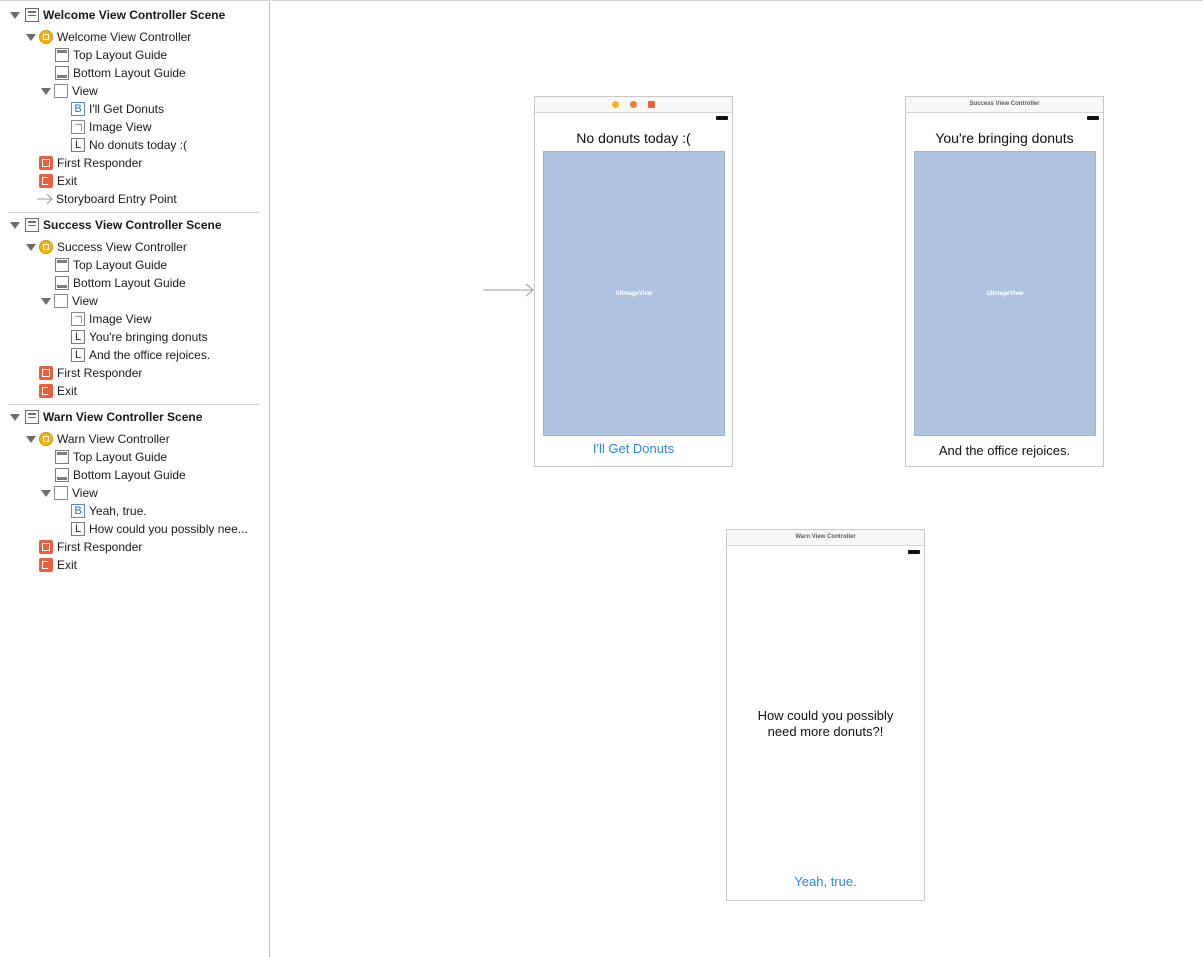 The height and width of the screenshot is (957, 1203). Describe the element at coordinates (825, 731) in the screenshot. I see `warn-message-line-2: need more donuts?!` at that location.